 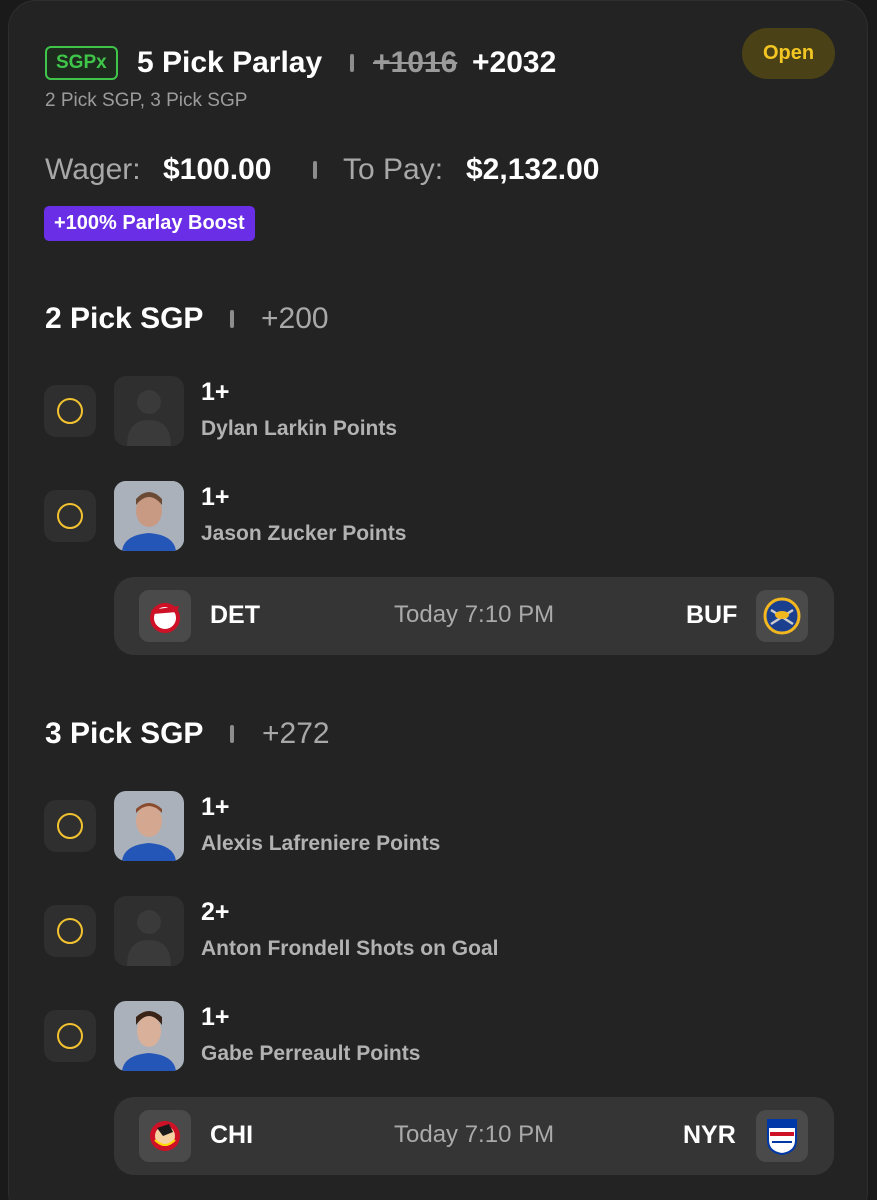 I want to click on section-title: 2 Pick SGP, so click(x=124, y=318).